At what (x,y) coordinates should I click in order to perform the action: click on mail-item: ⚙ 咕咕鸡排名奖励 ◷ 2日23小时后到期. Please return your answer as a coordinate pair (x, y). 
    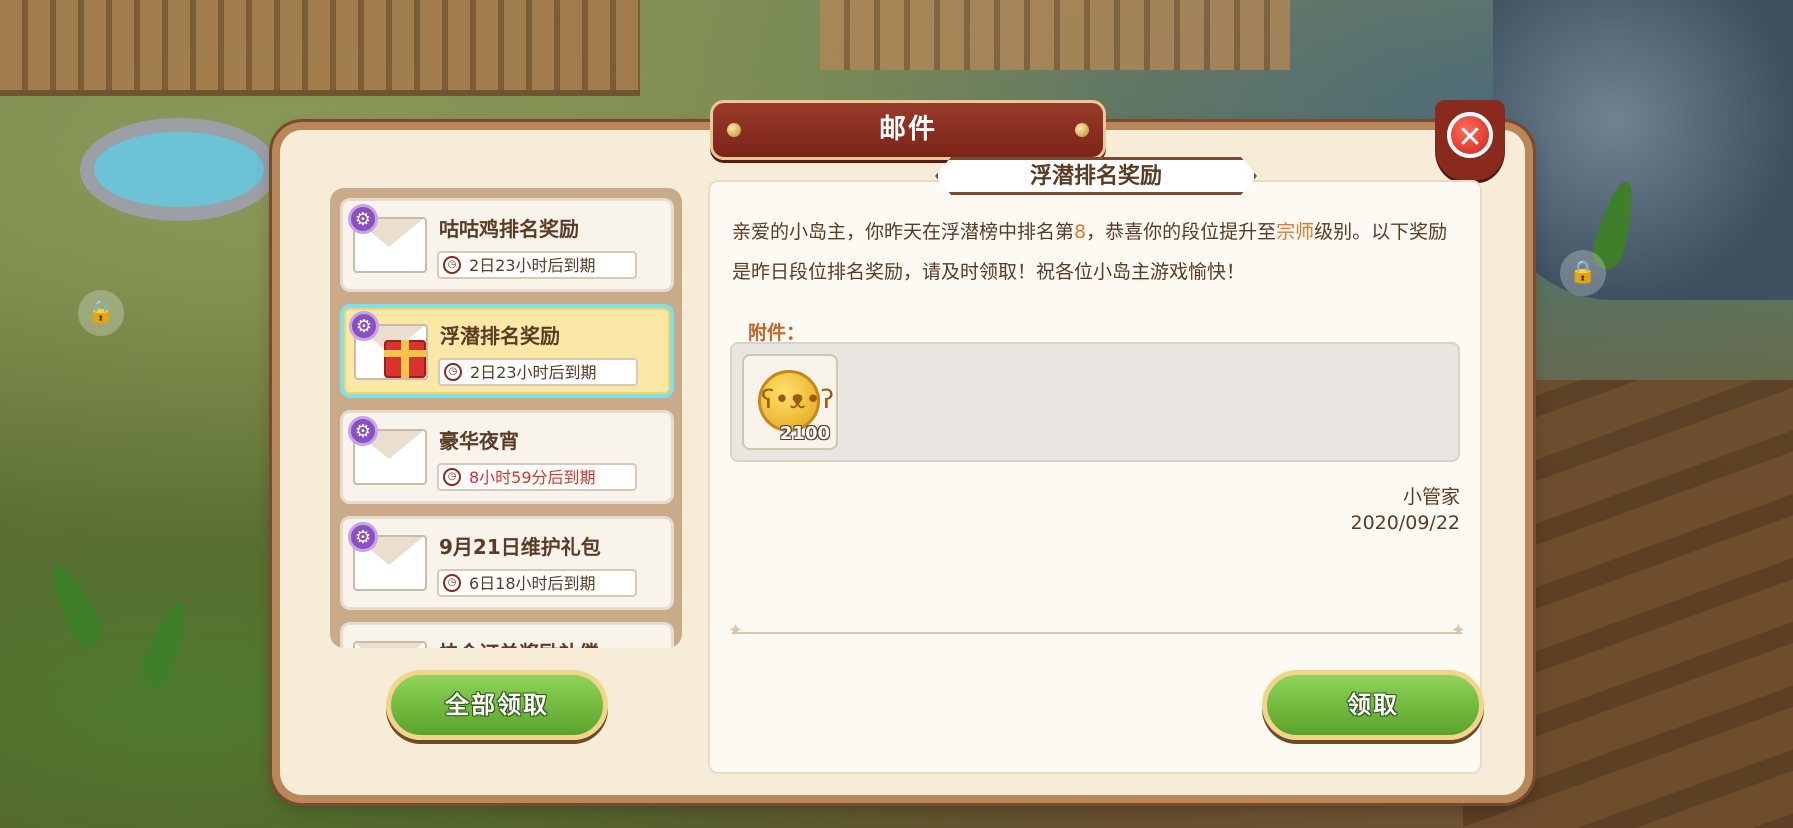
    Looking at the image, I should click on (507, 245).